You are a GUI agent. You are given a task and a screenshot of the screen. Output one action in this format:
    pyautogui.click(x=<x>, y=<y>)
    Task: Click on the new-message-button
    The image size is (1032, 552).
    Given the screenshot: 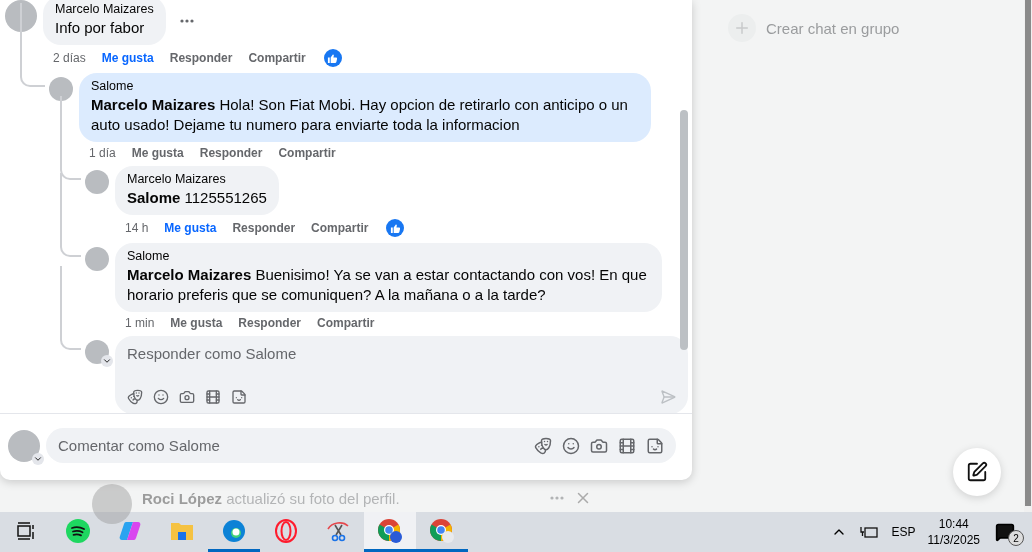 What is the action you would take?
    pyautogui.click(x=977, y=472)
    